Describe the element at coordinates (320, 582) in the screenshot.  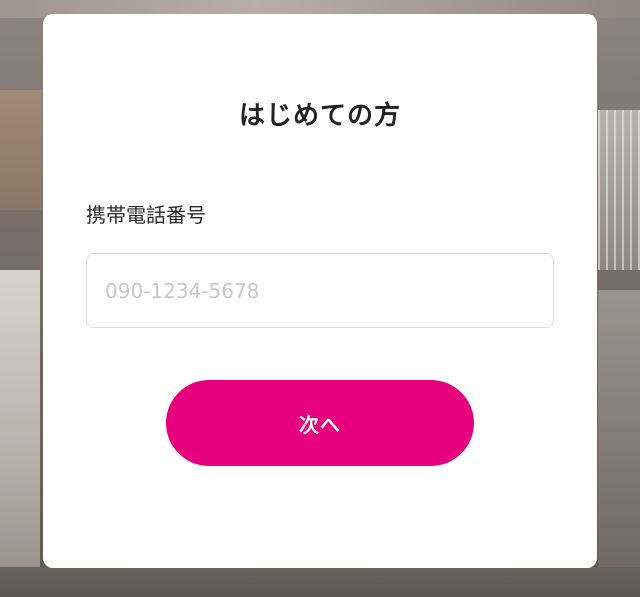
I see `background-bottom` at that location.